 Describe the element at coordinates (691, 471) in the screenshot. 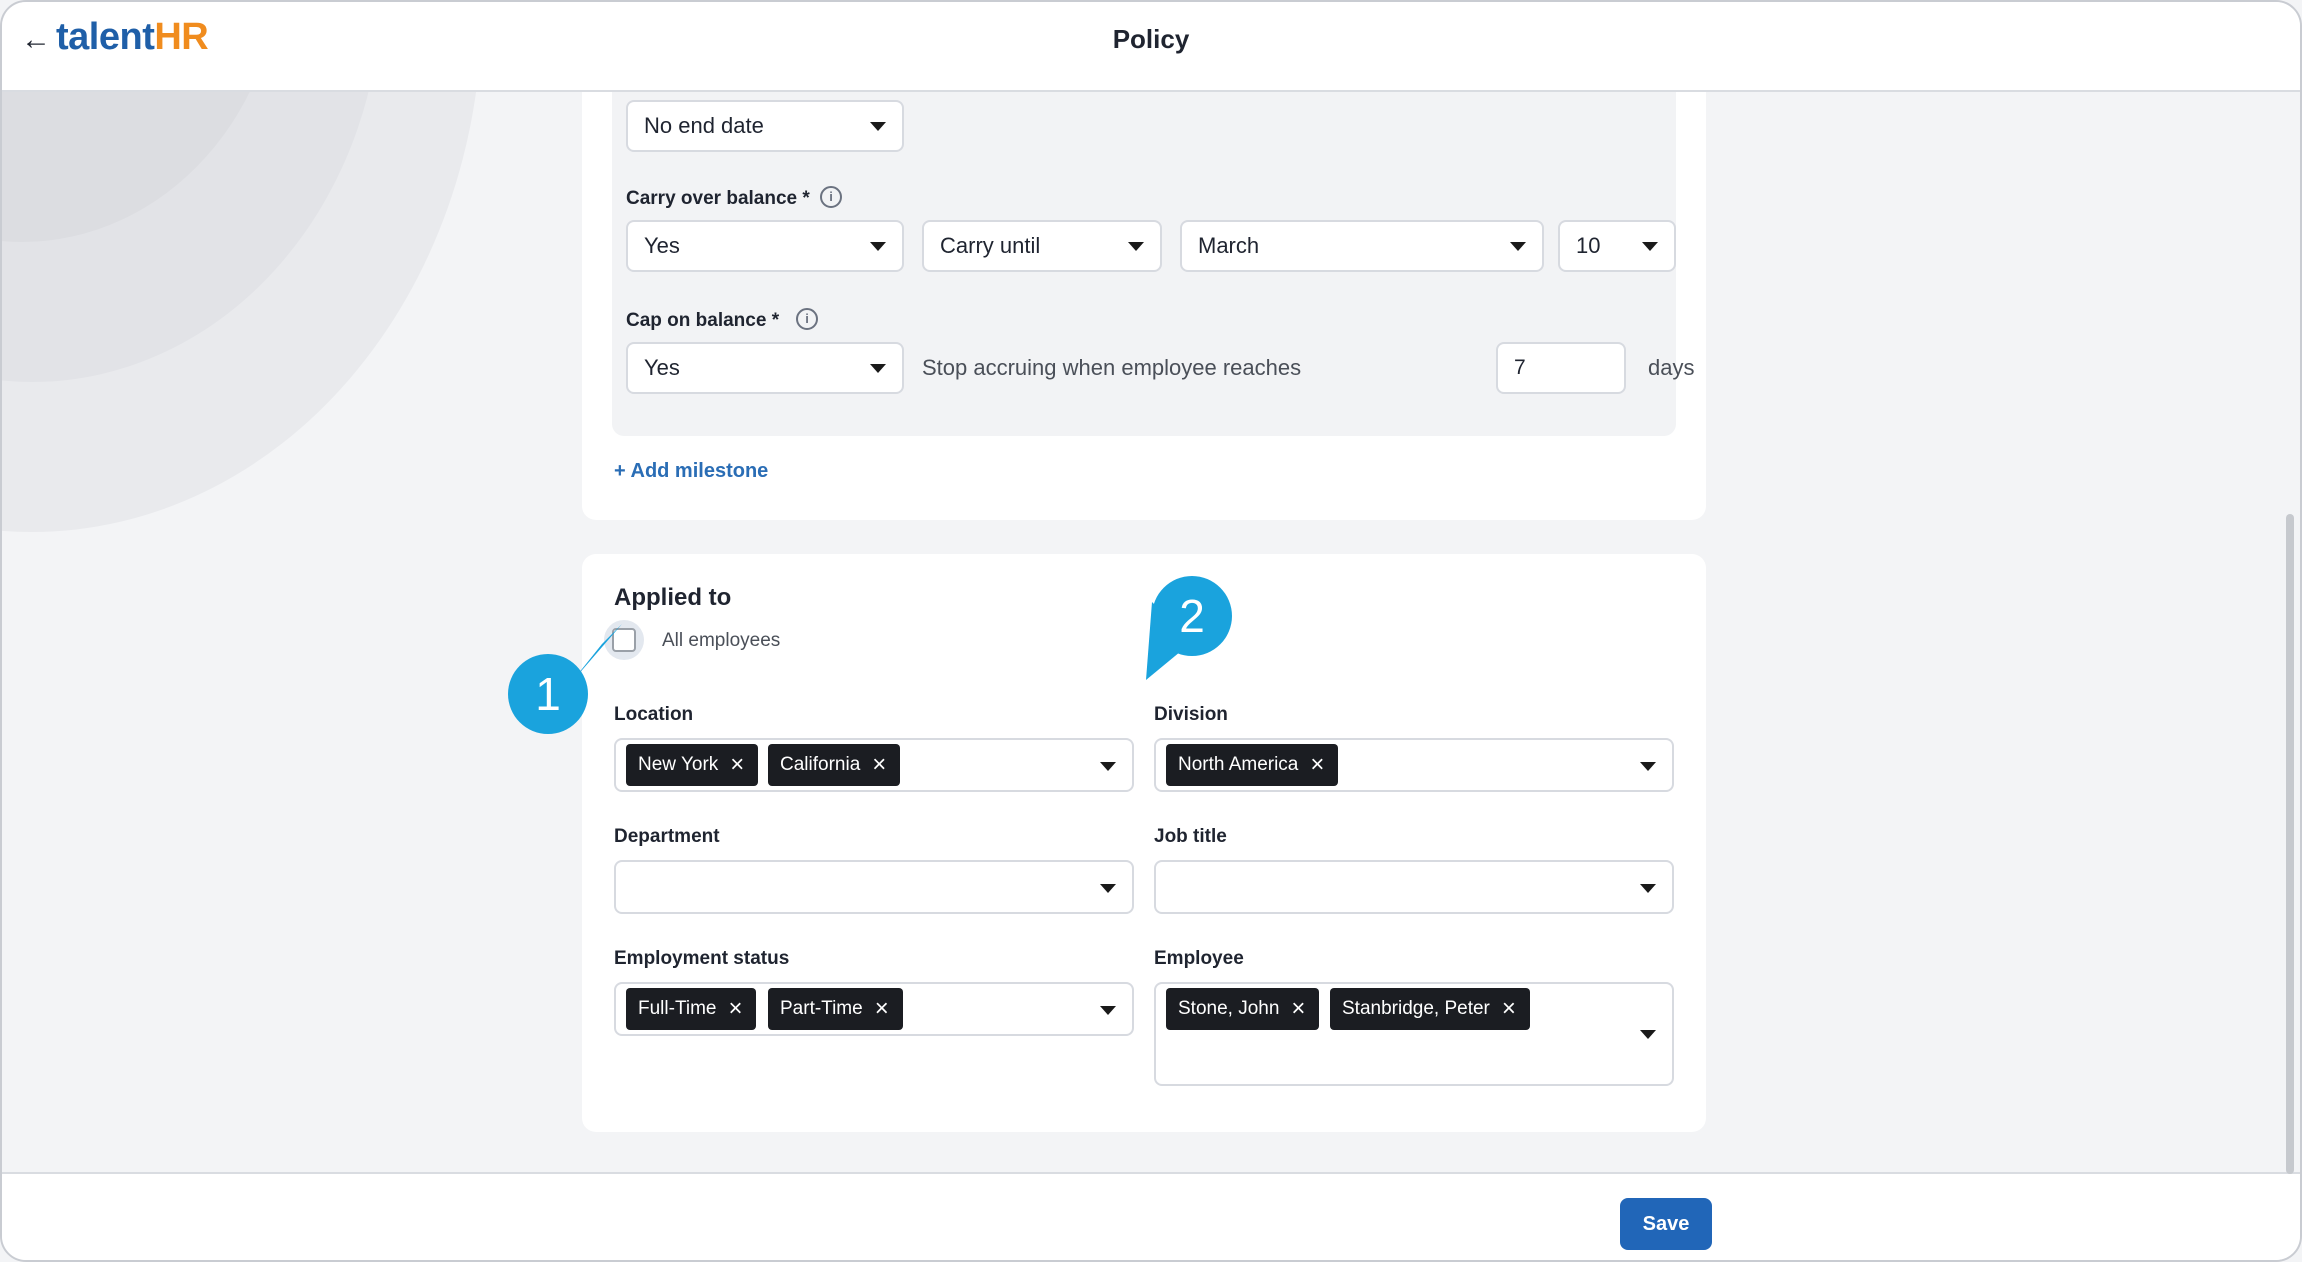

I see `add-milestone-link: + Add milestone` at that location.